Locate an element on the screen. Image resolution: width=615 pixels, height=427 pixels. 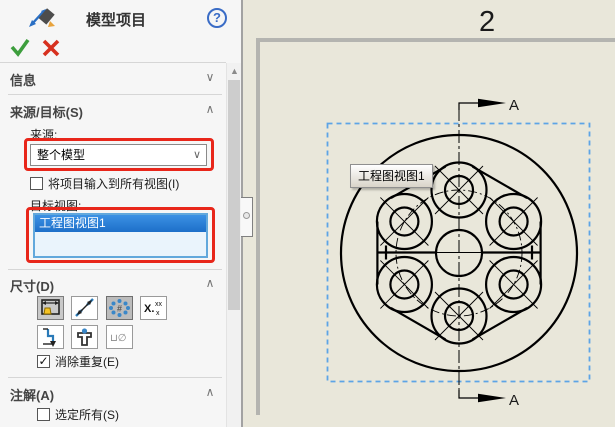
hole-callout-button: ⊔∅ is located at coordinates (119, 337).